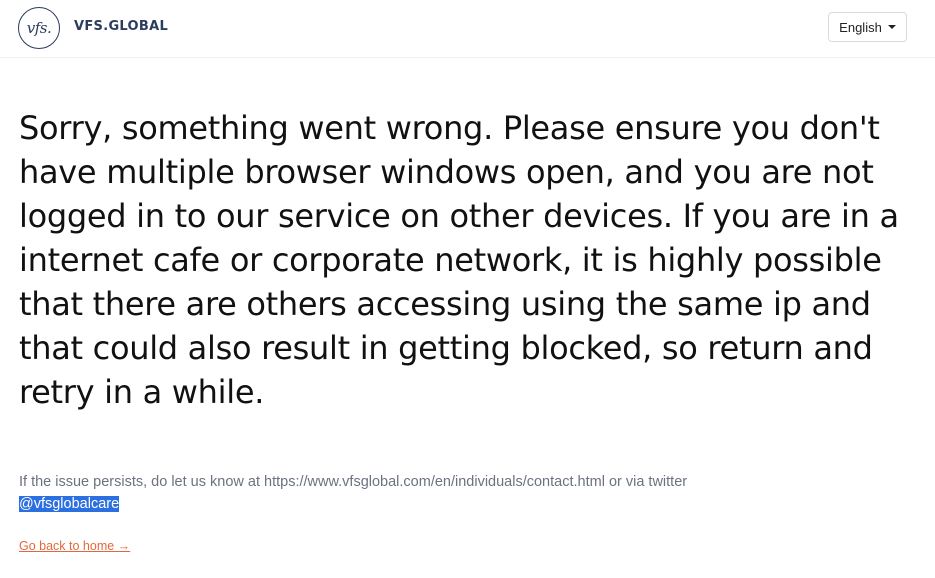  What do you see at coordinates (74, 546) in the screenshot?
I see `back-home-link: Go back to home →` at bounding box center [74, 546].